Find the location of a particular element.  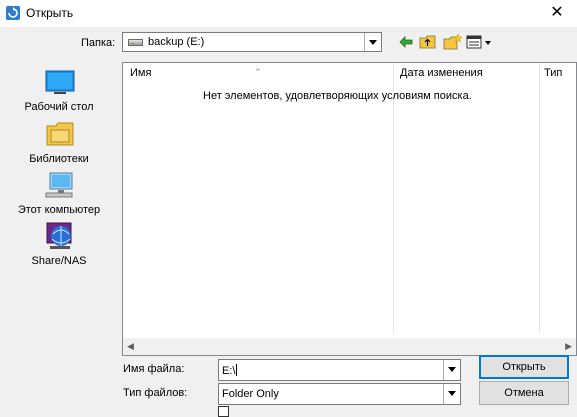

column-label: Имя is located at coordinates (141, 73).